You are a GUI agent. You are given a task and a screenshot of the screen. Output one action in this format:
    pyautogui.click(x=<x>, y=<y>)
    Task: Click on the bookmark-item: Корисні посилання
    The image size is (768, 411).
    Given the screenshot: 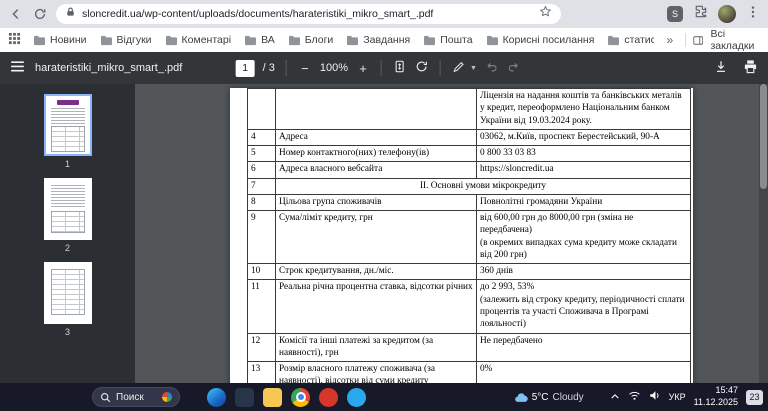 What is the action you would take?
    pyautogui.click(x=540, y=40)
    